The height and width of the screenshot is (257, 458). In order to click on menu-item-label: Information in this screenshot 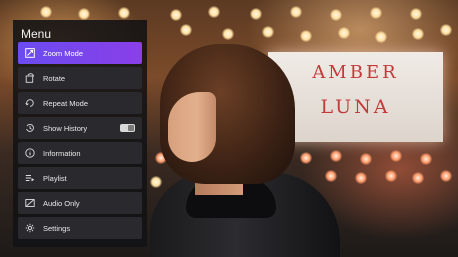, I will do `click(62, 153)`.